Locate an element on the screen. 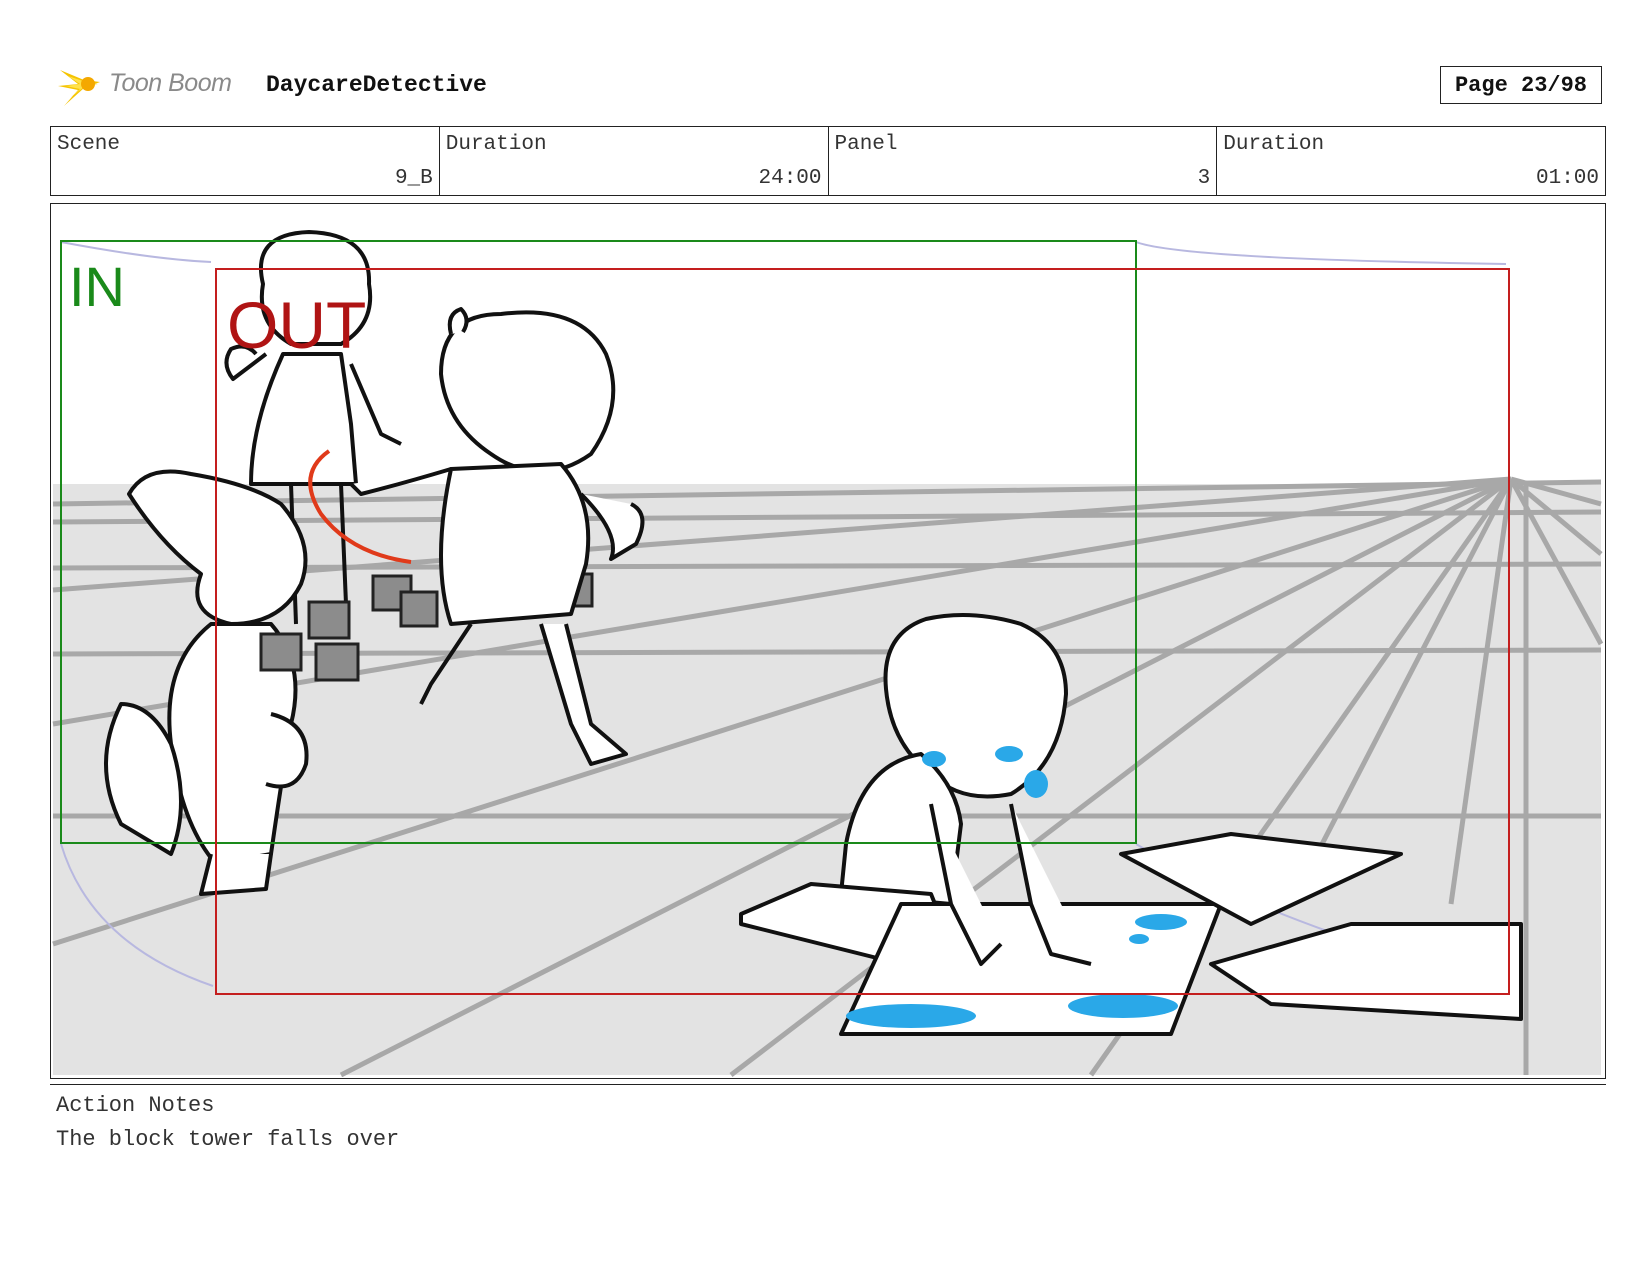 The height and width of the screenshot is (1276, 1648). scene-cell: Scene 9_B is located at coordinates (245, 161).